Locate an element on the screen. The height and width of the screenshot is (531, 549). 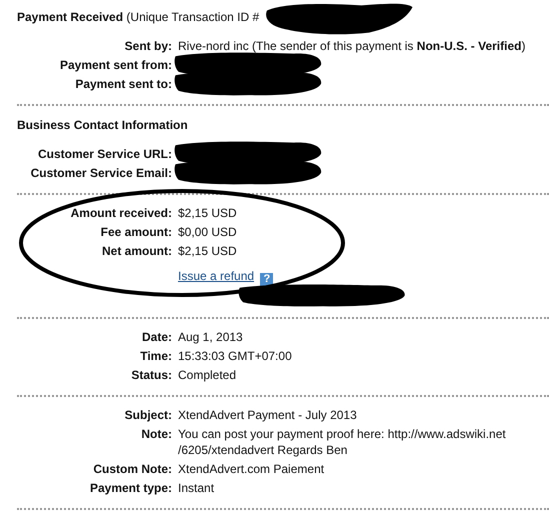
field-label: Fee amount: is located at coordinates (136, 232).